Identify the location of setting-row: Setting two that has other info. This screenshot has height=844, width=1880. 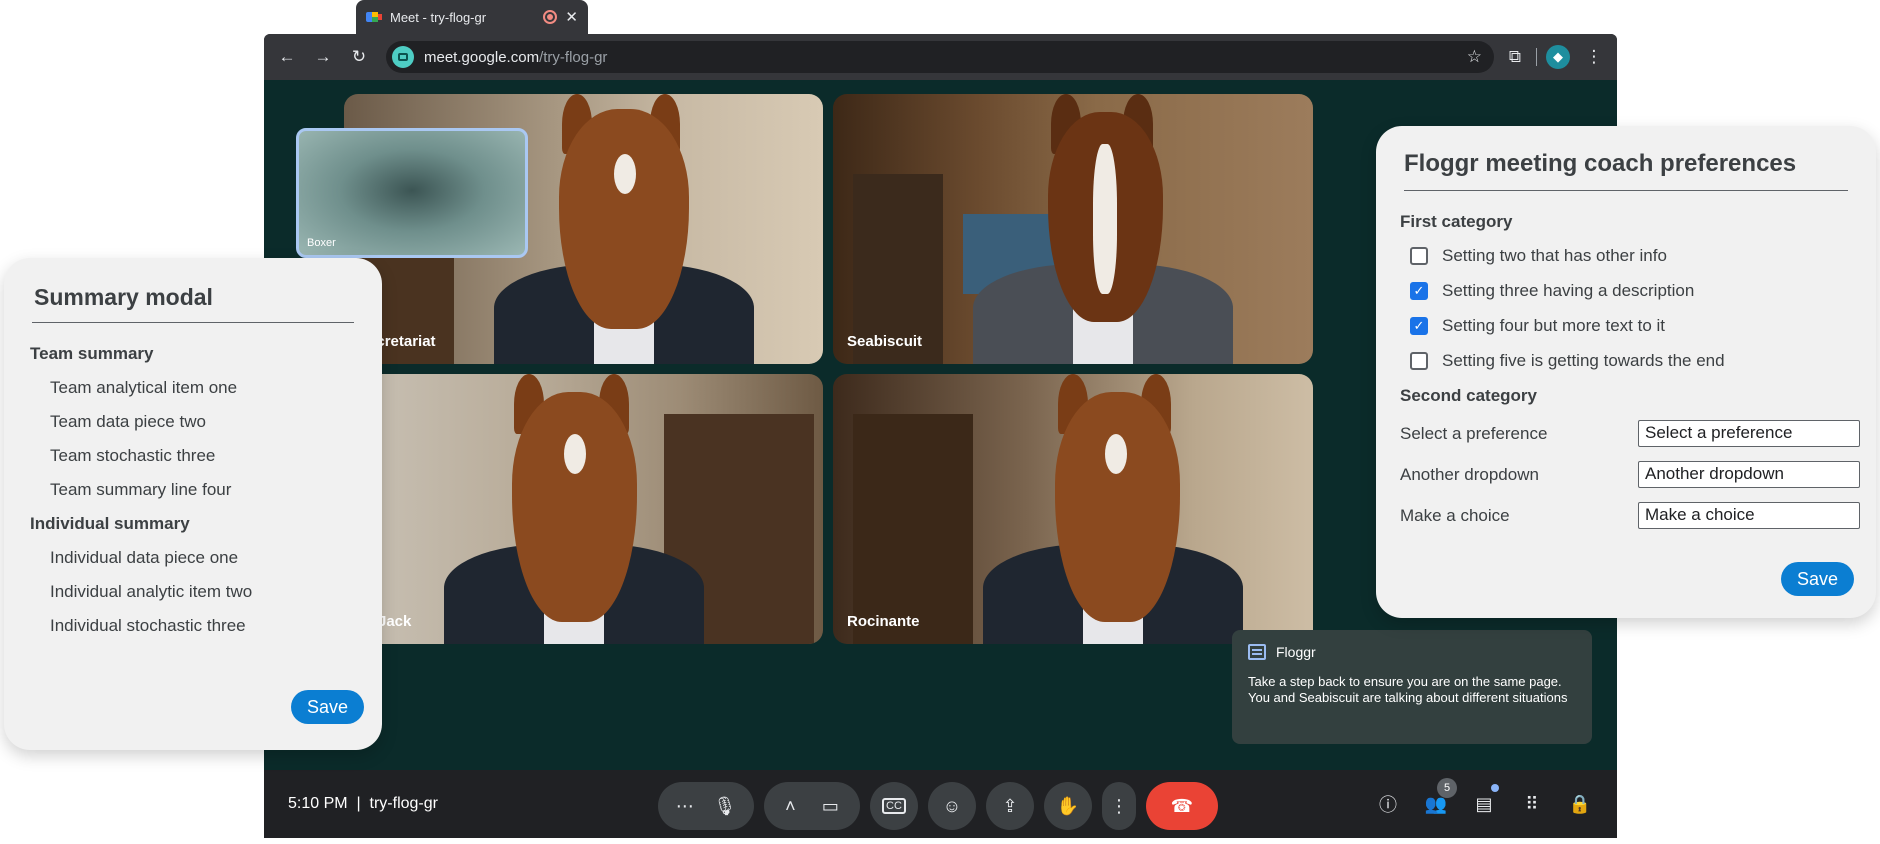
(1635, 256).